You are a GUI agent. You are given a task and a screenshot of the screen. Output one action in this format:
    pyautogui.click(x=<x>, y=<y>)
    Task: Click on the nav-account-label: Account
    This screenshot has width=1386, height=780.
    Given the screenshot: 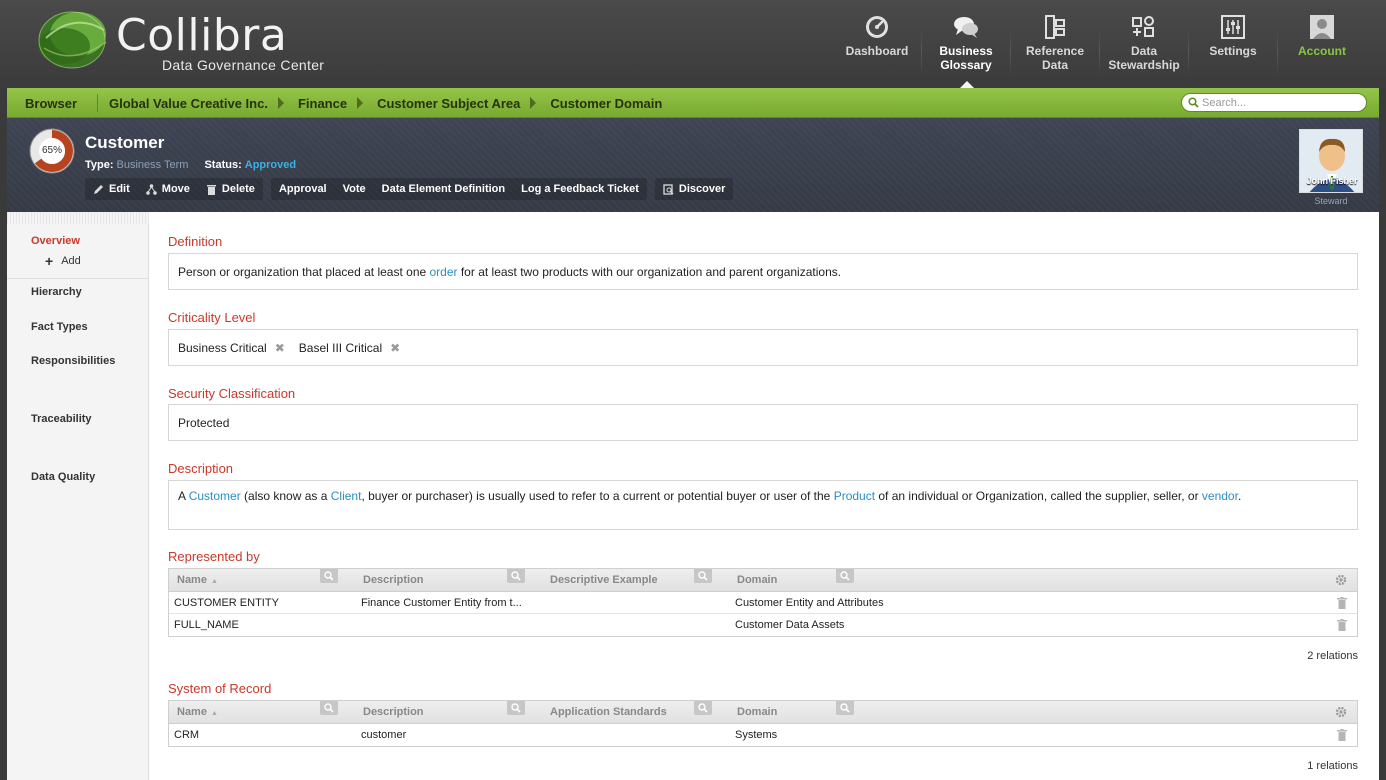 What is the action you would take?
    pyautogui.click(x=1322, y=51)
    